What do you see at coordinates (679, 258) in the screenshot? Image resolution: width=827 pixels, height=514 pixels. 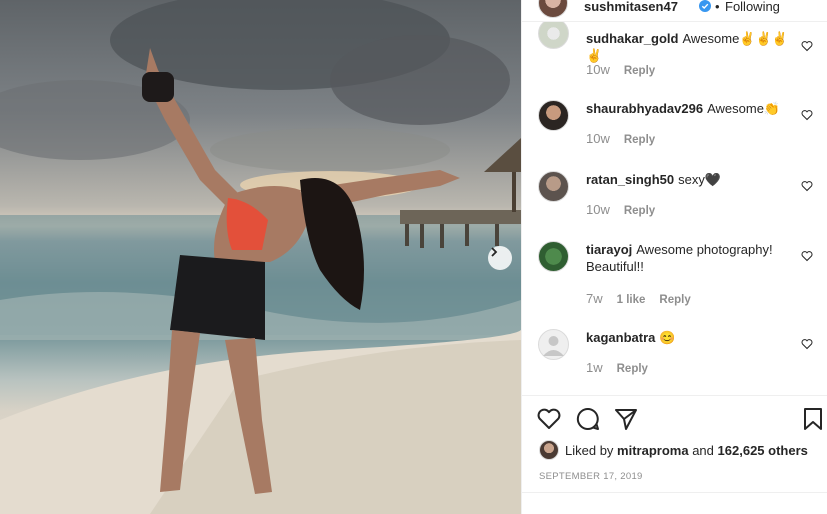 I see `comment-text: tiarayoj Awesome photography! Beautiful!!` at bounding box center [679, 258].